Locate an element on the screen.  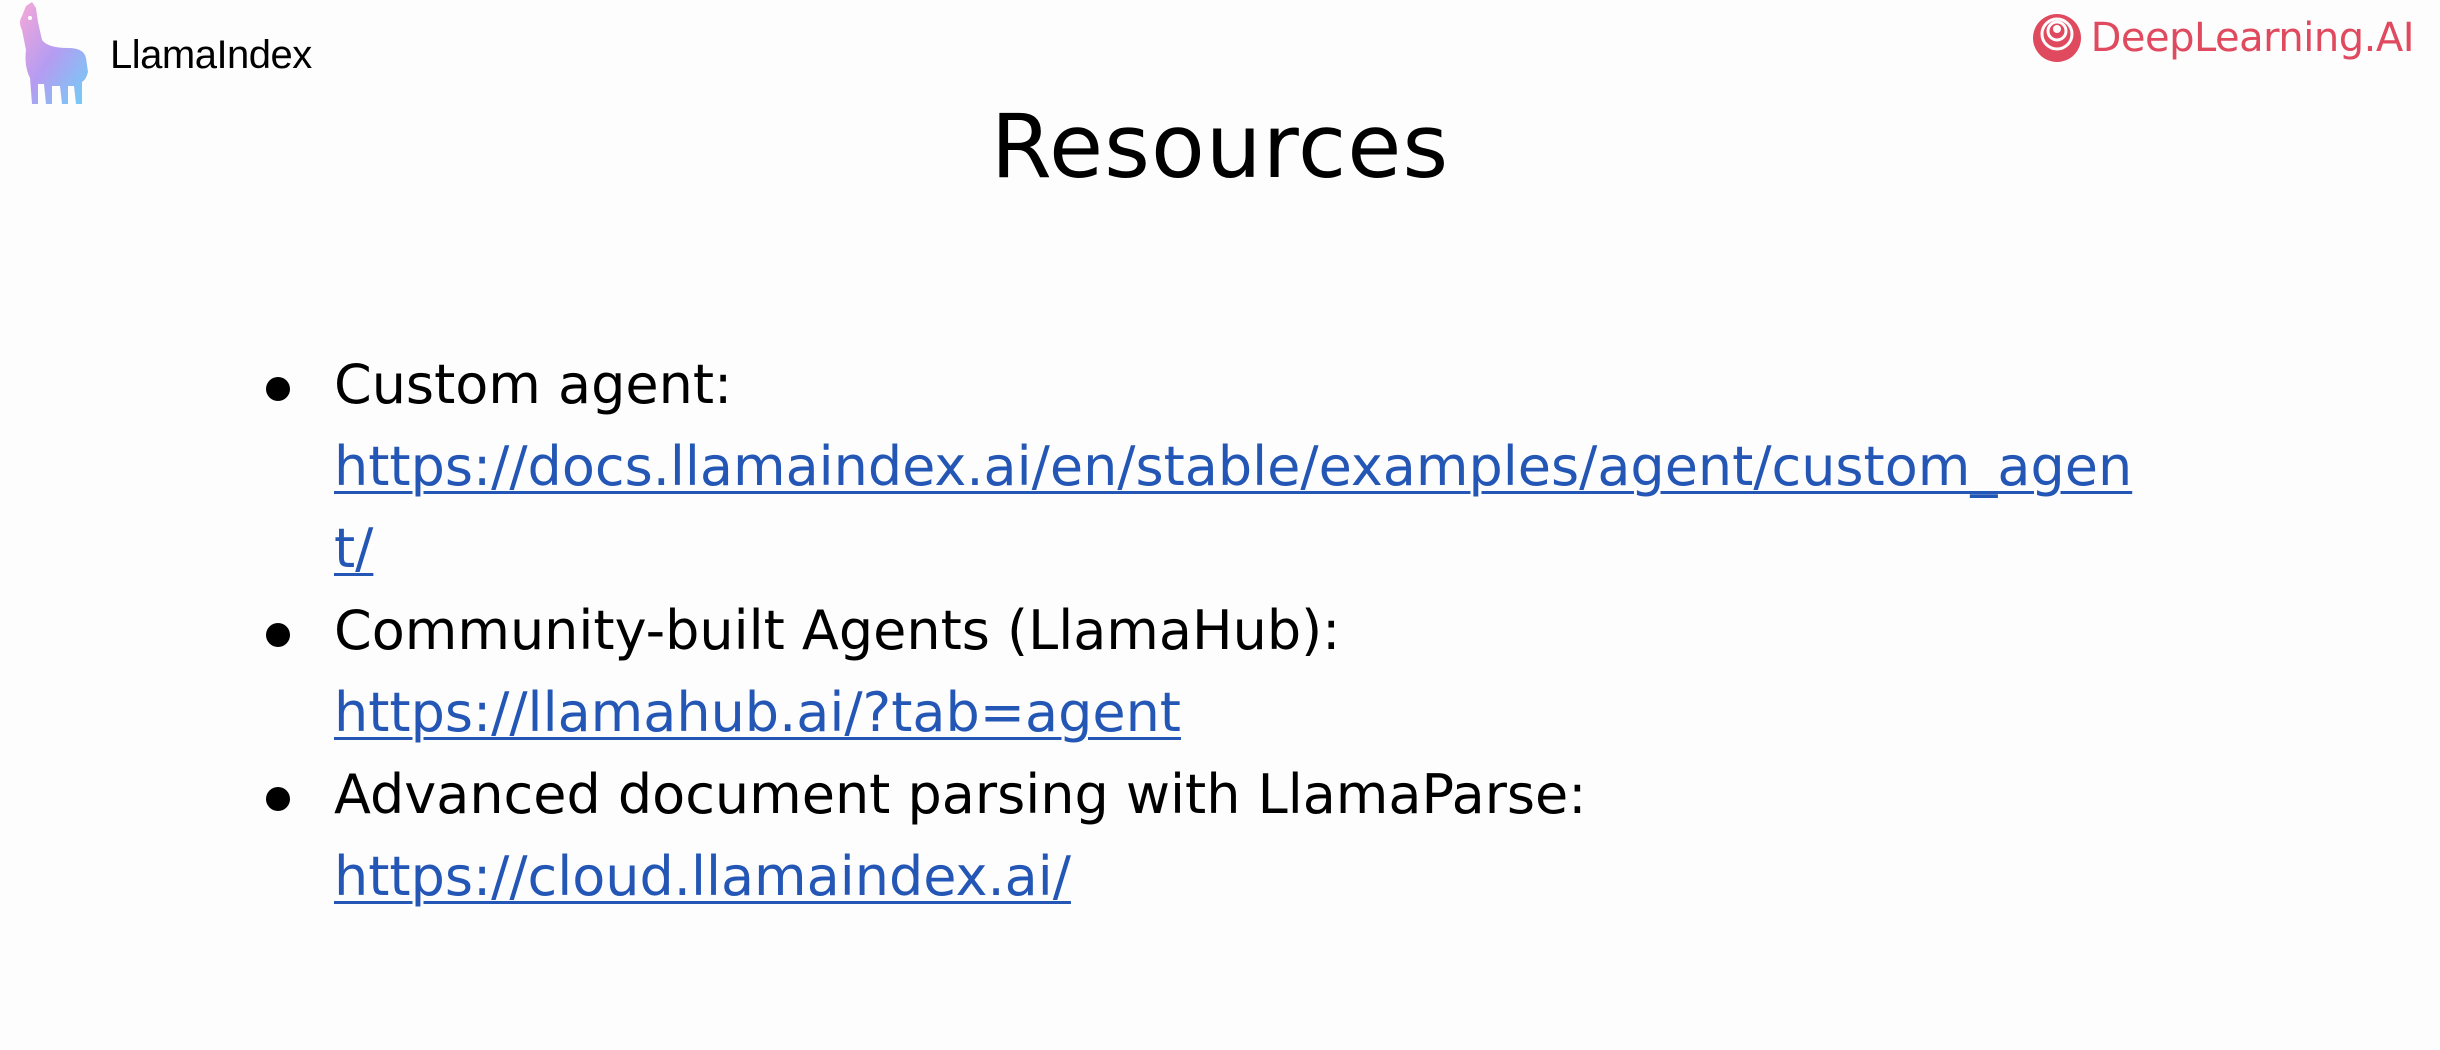
llamahub-agents-link: https://llamahub.ai/?tab=agent is located at coordinates (1249, 713).